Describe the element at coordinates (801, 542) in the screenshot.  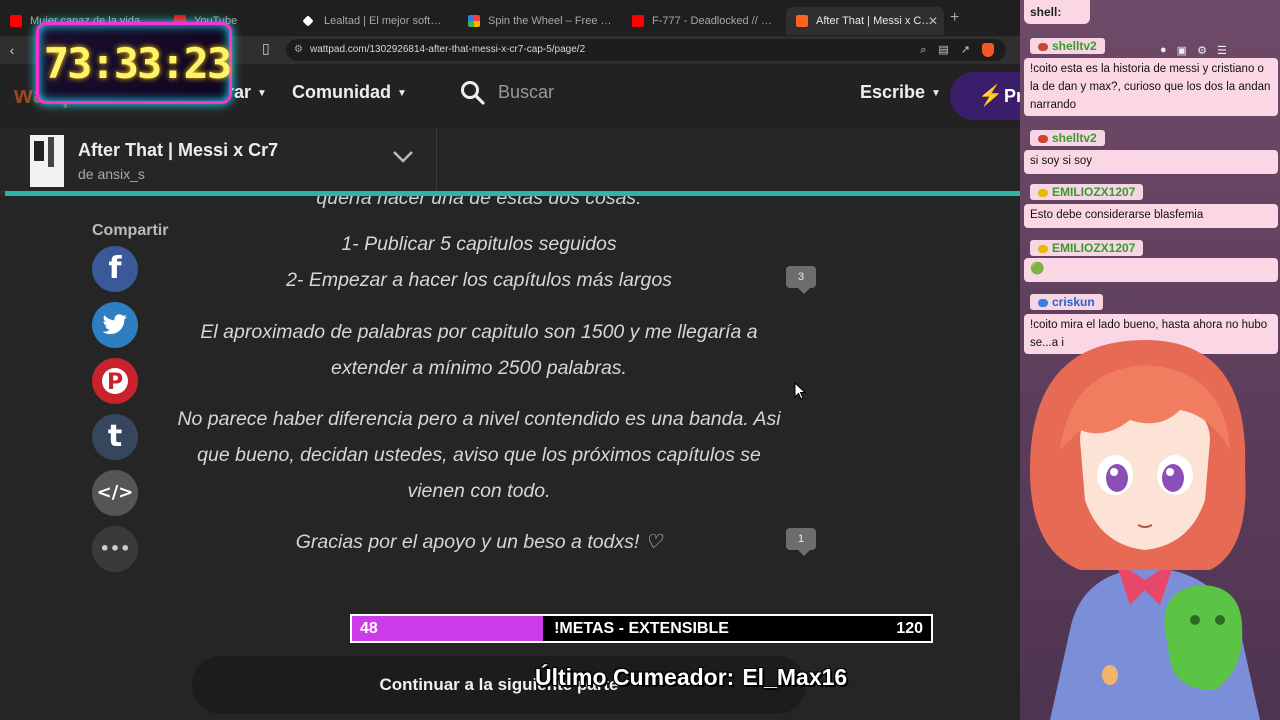
I see `inline-comment-count: 1` at that location.